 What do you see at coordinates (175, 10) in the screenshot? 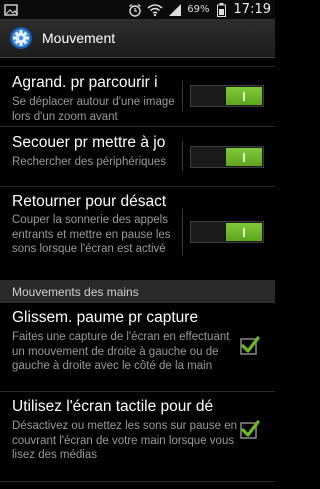
I see `signal-icon` at bounding box center [175, 10].